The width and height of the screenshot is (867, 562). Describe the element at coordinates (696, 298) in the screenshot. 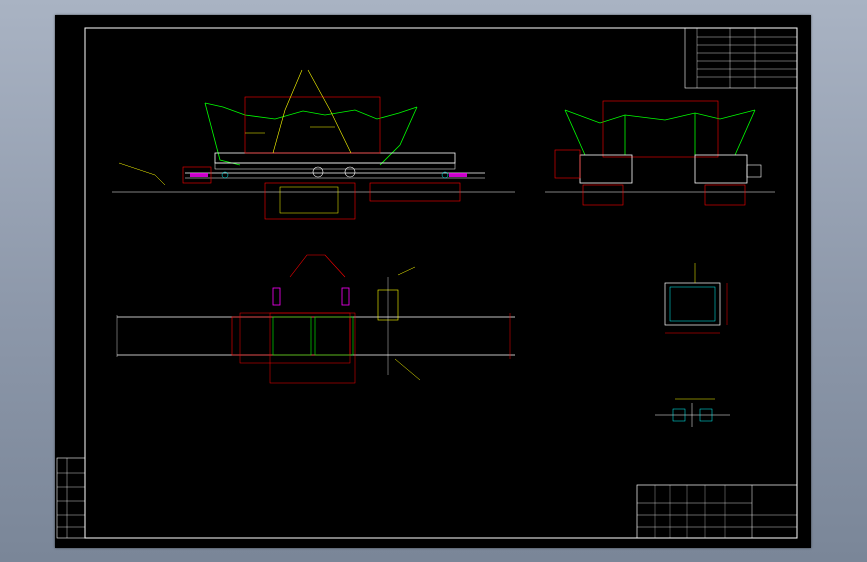

I see `detail-view-a` at that location.